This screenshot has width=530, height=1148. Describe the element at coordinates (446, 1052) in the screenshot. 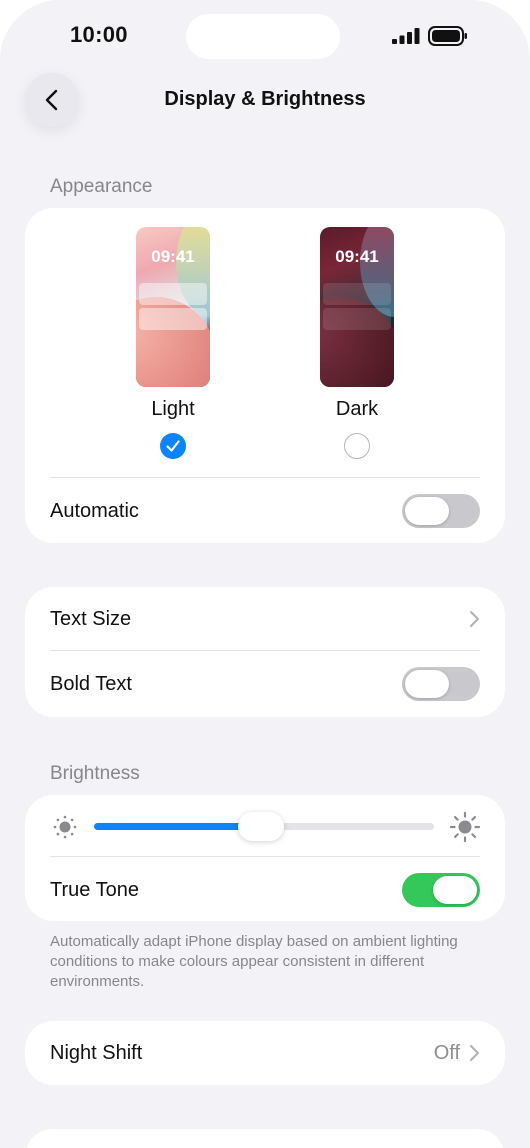

I see `night-shift-value: Off` at that location.